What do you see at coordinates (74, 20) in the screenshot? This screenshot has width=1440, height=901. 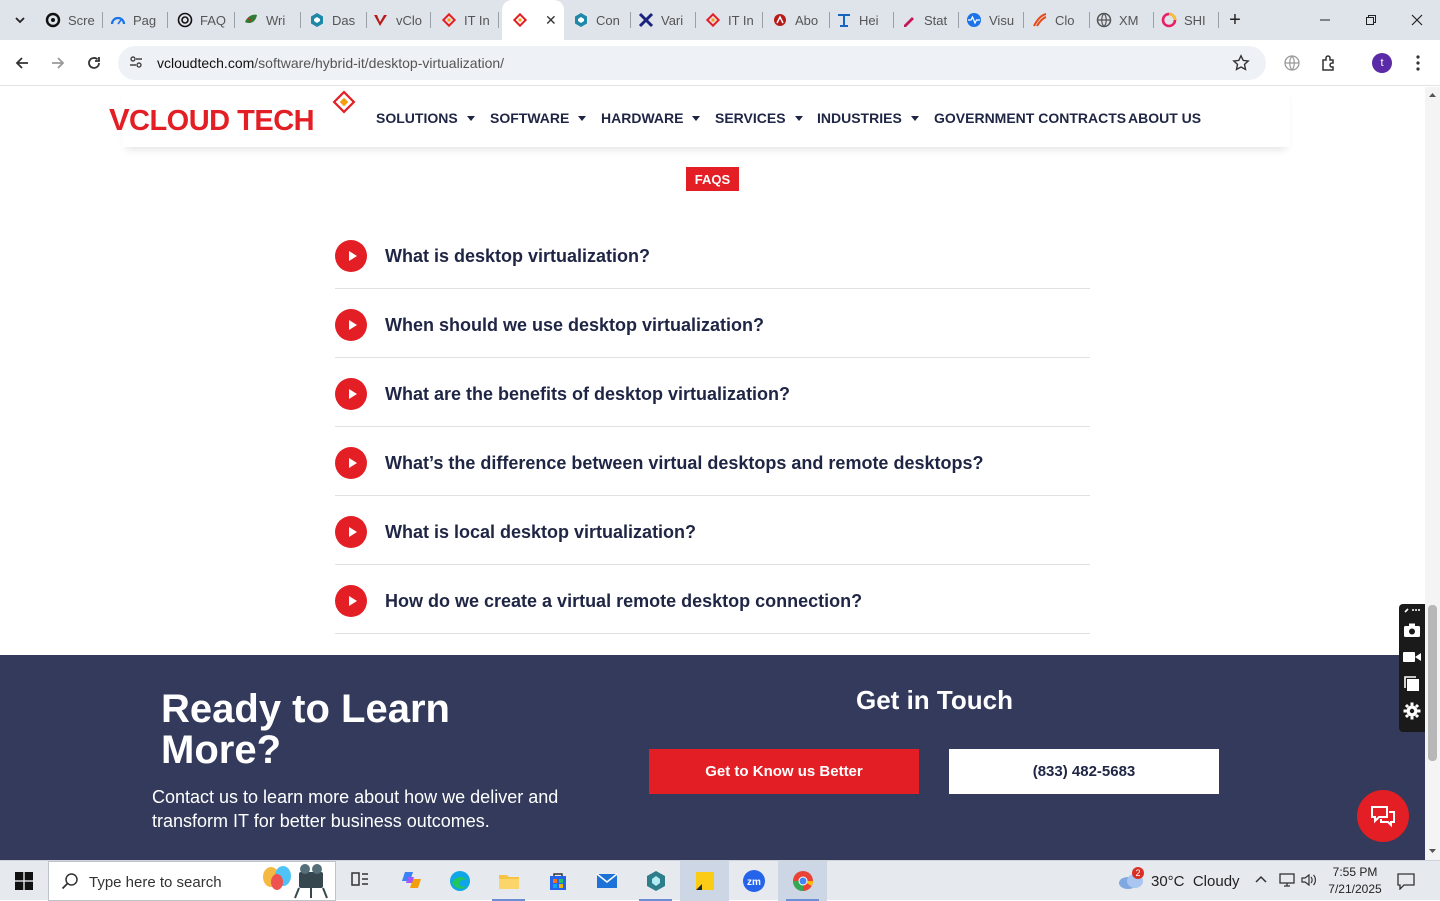 I see `browser-tab: Scre` at bounding box center [74, 20].